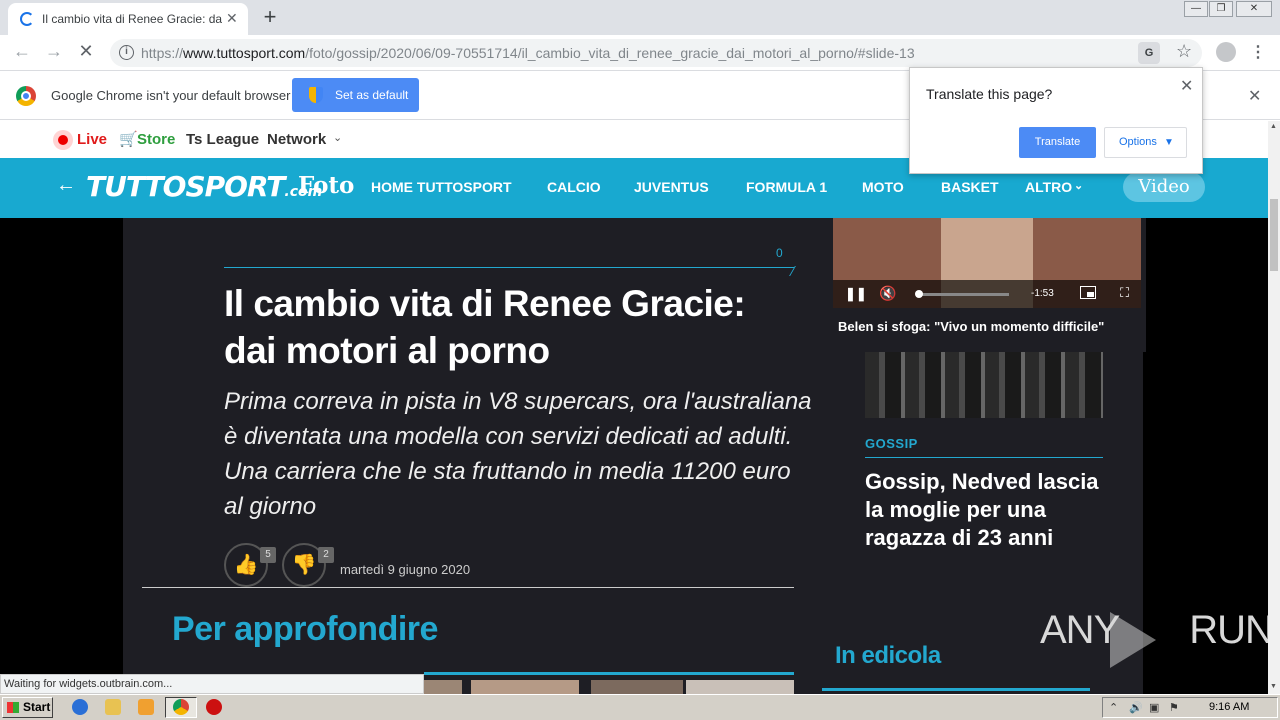 The image size is (1280, 720). Describe the element at coordinates (296, 139) in the screenshot. I see `network-menu: Network` at that location.